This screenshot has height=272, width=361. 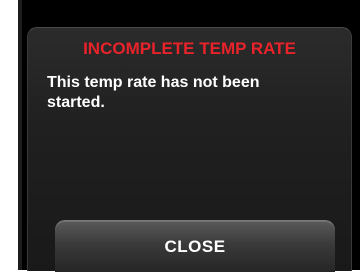 I want to click on close-button: CLOSE, so click(x=195, y=246).